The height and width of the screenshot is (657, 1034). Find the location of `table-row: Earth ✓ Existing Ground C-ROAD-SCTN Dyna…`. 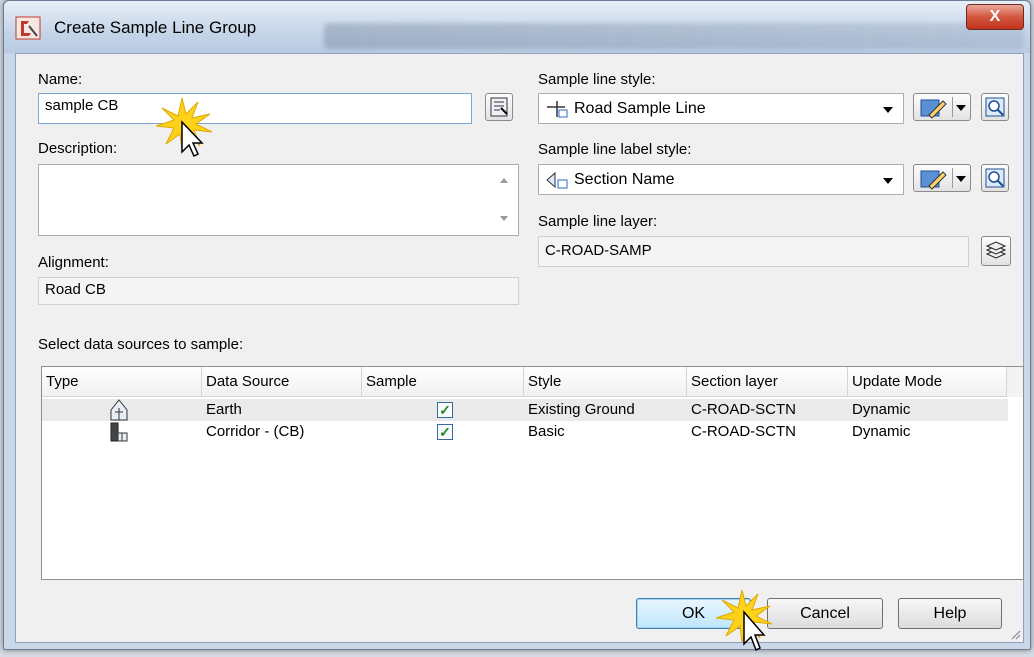

table-row: Earth ✓ Existing Ground C-ROAD-SCTN Dyna… is located at coordinates (525, 410).